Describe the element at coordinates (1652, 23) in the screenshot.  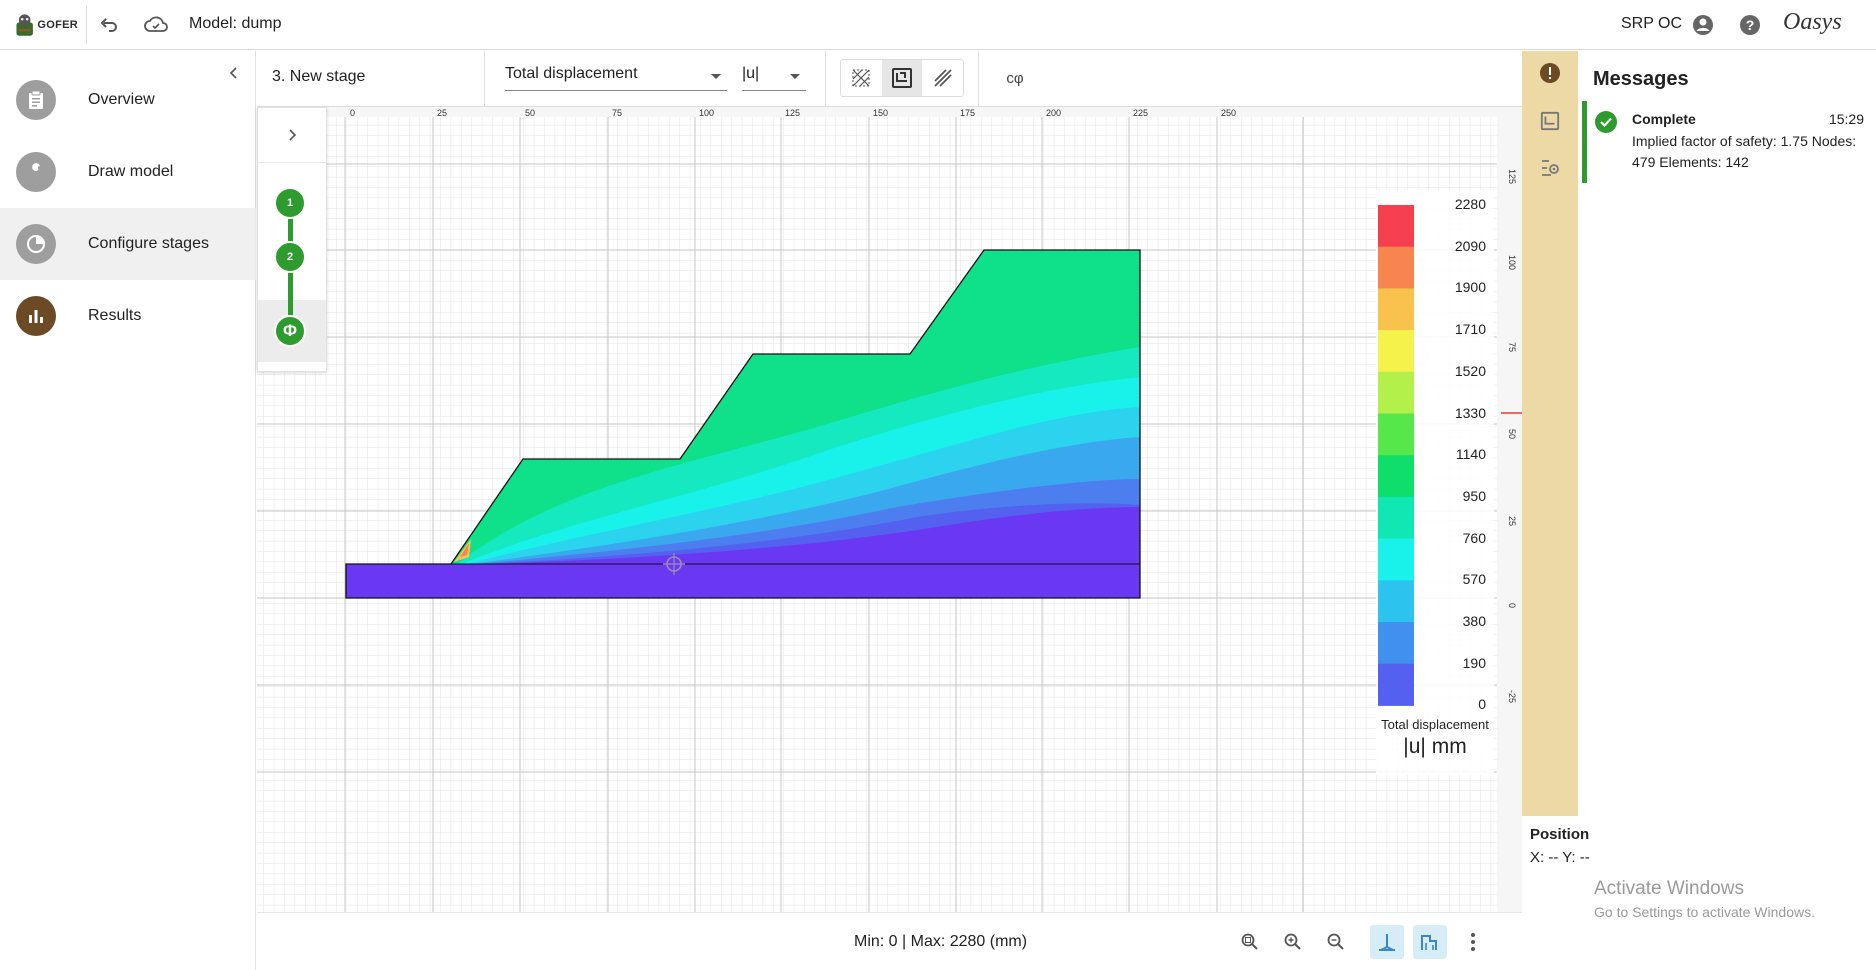
I see `user-name: SRP OC` at that location.